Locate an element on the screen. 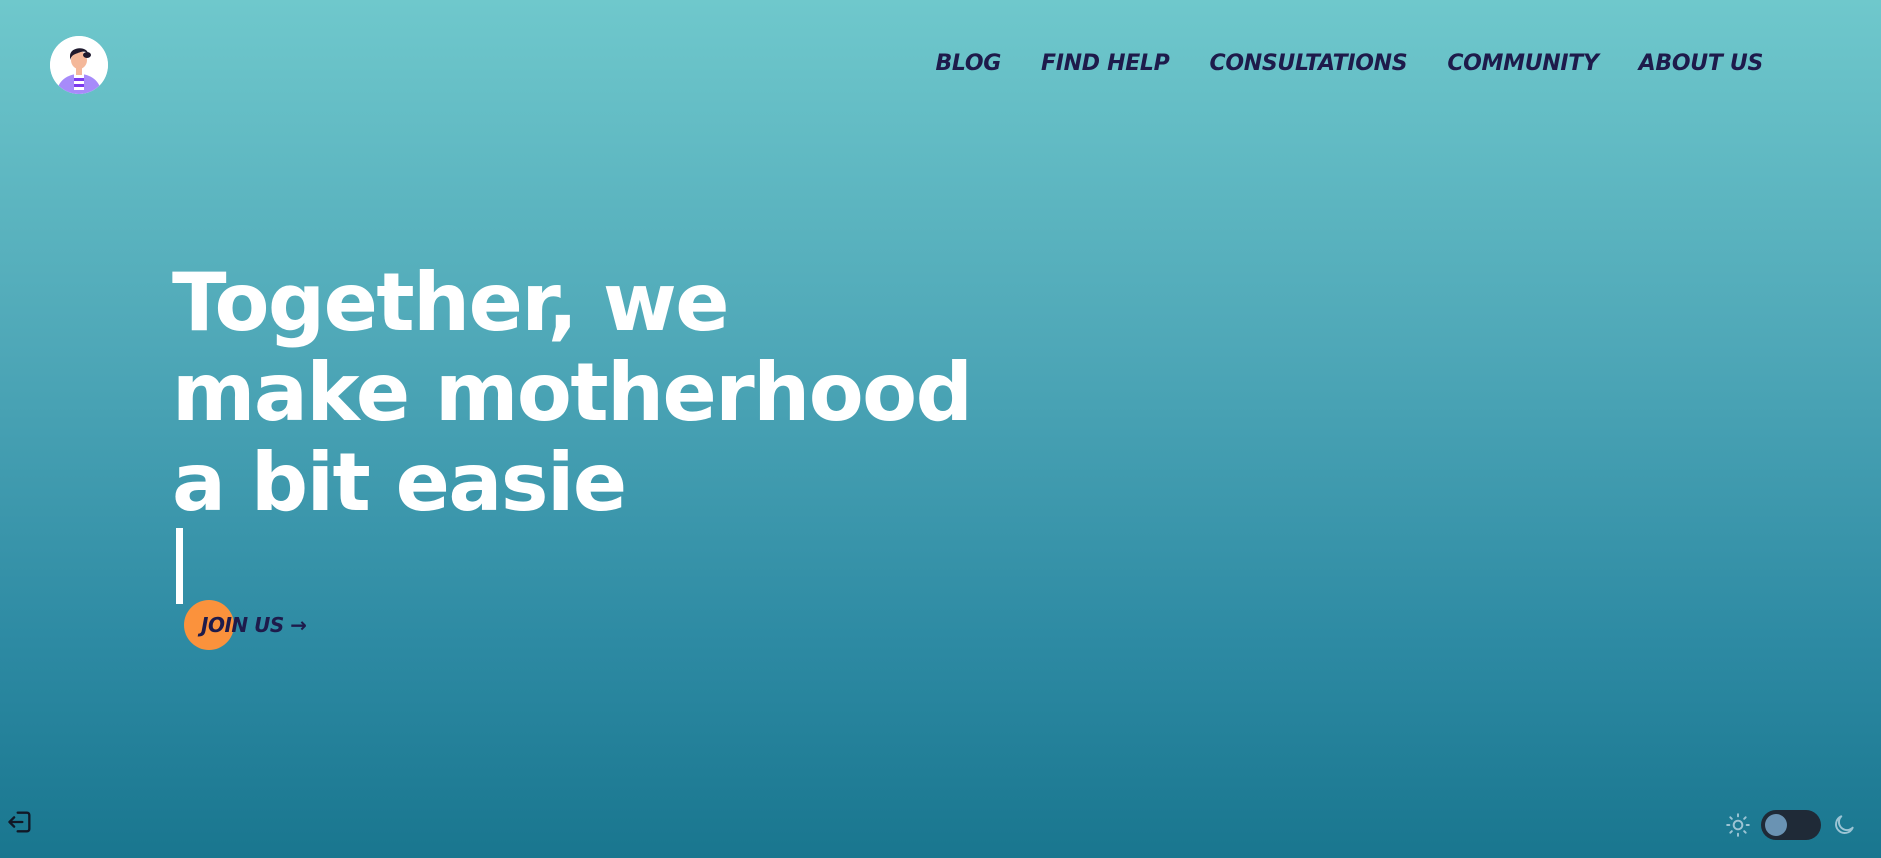  nav-community: COMMUNITY is located at coordinates (1523, 64).